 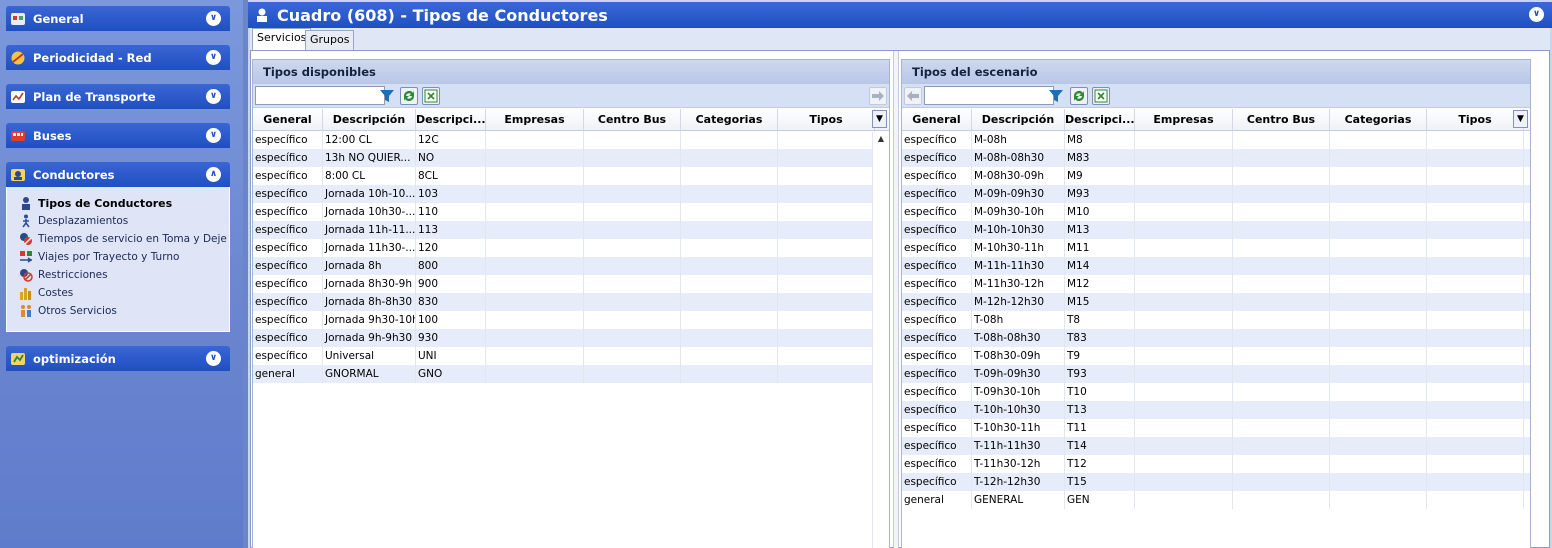 I want to click on table-row: específico T-08h-08h30 T83, so click(x=1216, y=338).